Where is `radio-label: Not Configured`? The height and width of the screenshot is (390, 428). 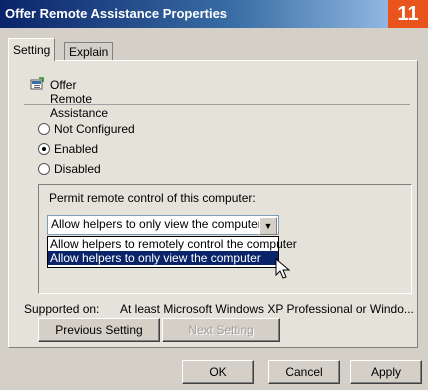 radio-label: Not Configured is located at coordinates (94, 129).